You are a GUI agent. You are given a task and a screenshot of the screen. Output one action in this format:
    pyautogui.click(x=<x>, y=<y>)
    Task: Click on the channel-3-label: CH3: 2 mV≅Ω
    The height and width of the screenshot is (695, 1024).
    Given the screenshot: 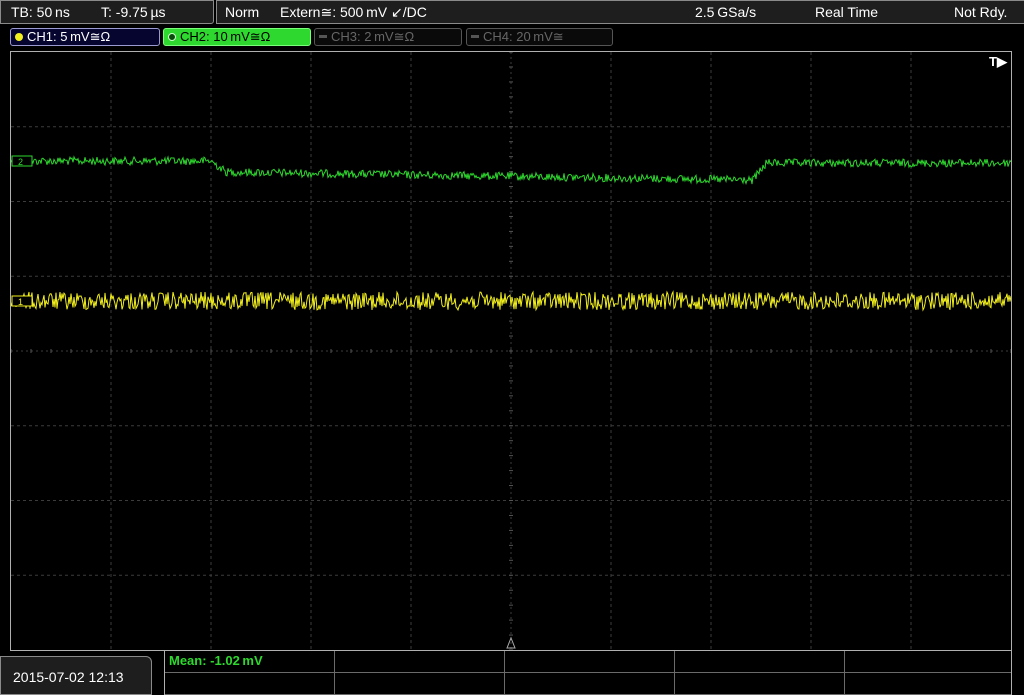 What is the action you would take?
    pyautogui.click(x=373, y=36)
    